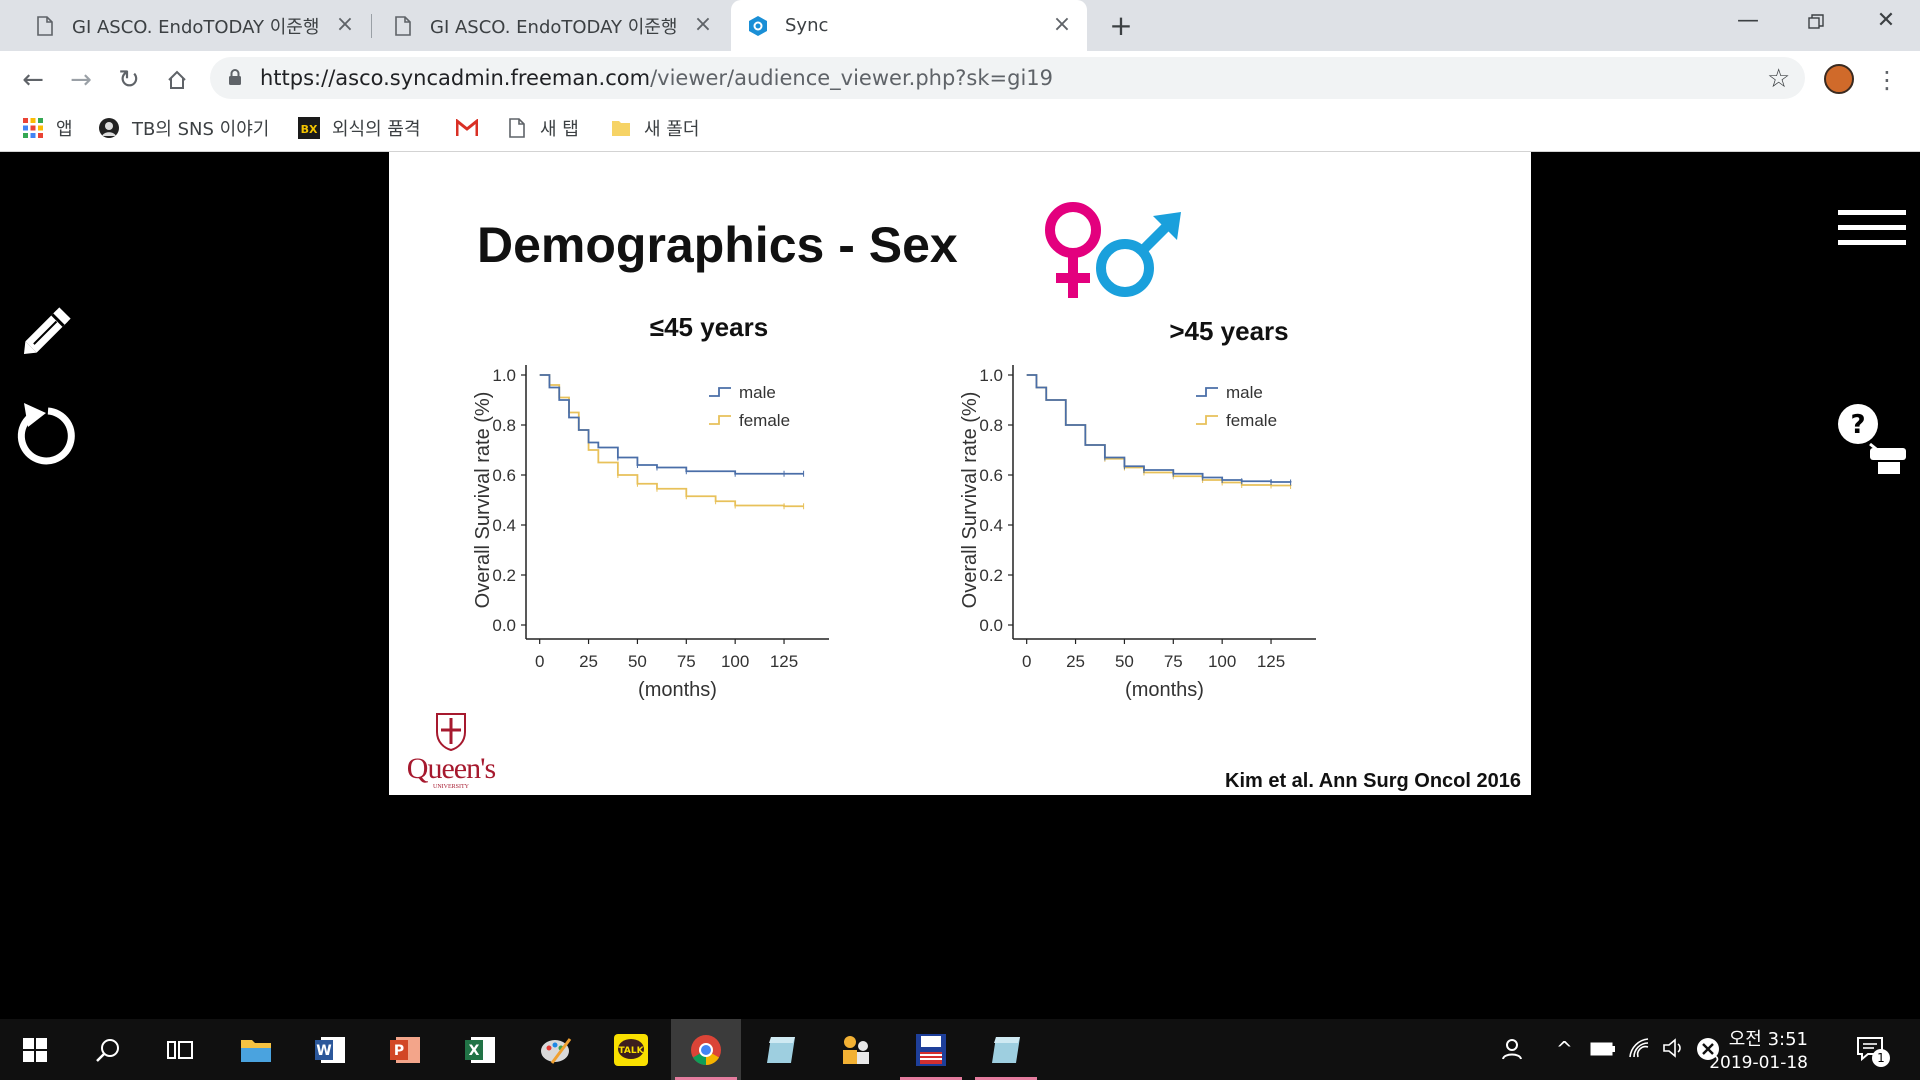  I want to click on battery-icon, so click(1603, 1050).